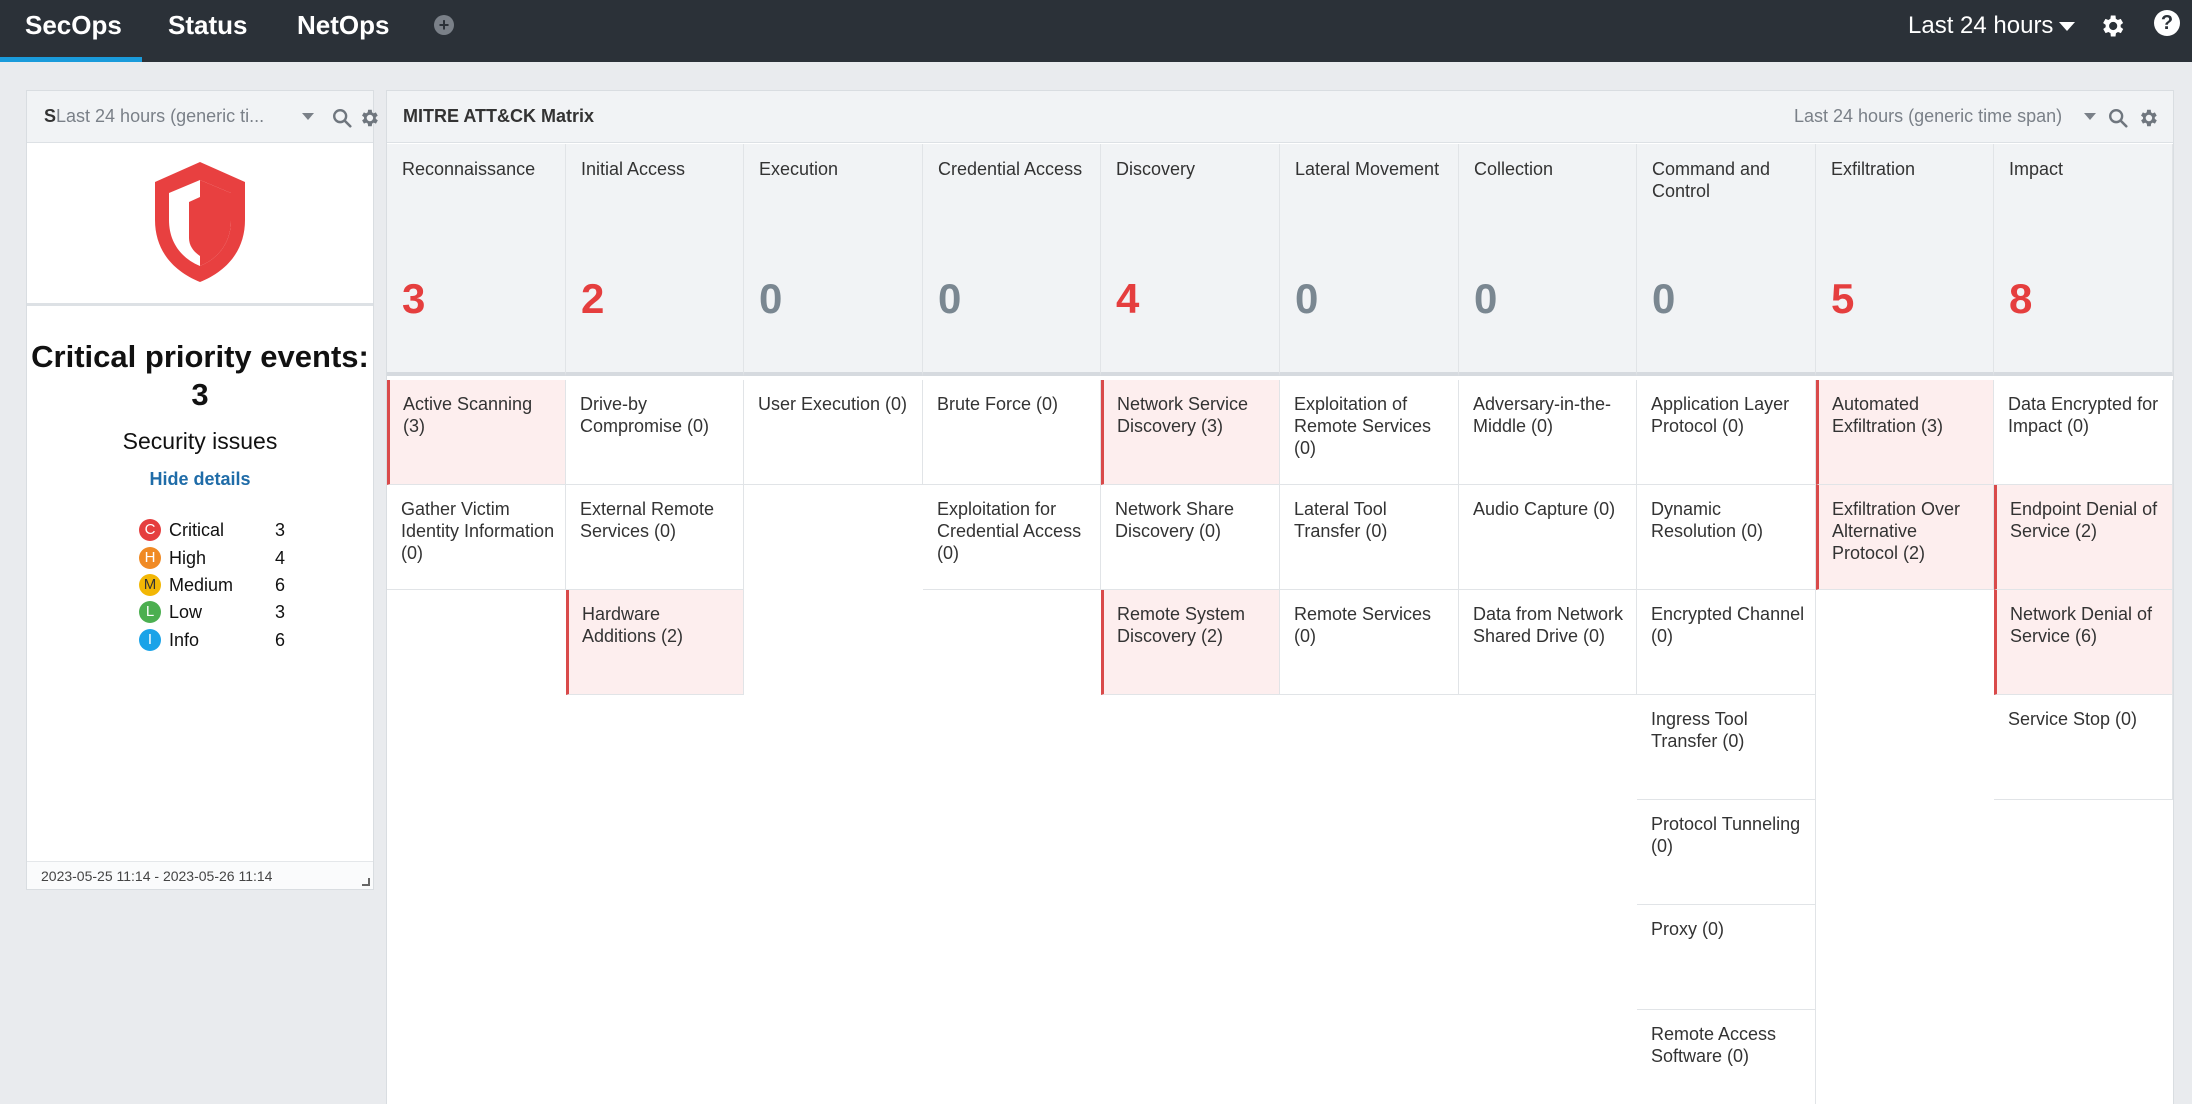 The image size is (2192, 1104). I want to click on technique-cell: Gather Victim Identity Information (0), so click(476, 537).